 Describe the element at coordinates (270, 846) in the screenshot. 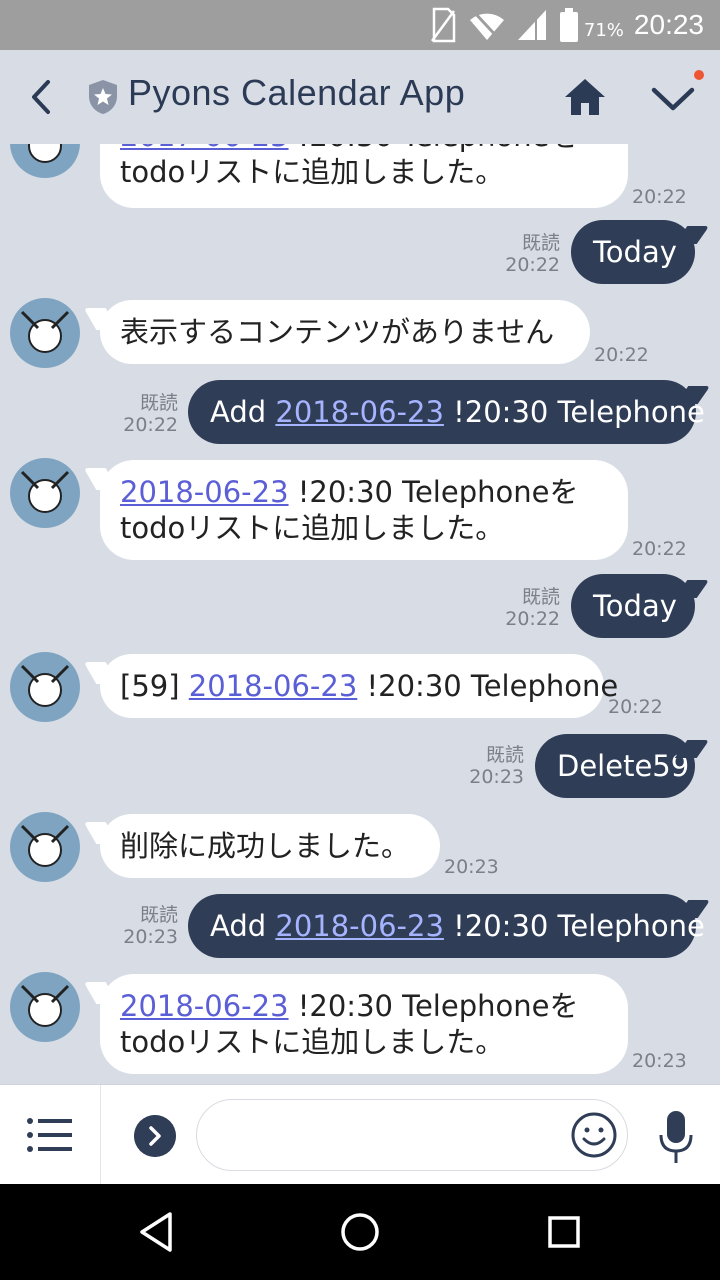

I see `bot-message: 削除に成功しました。` at that location.